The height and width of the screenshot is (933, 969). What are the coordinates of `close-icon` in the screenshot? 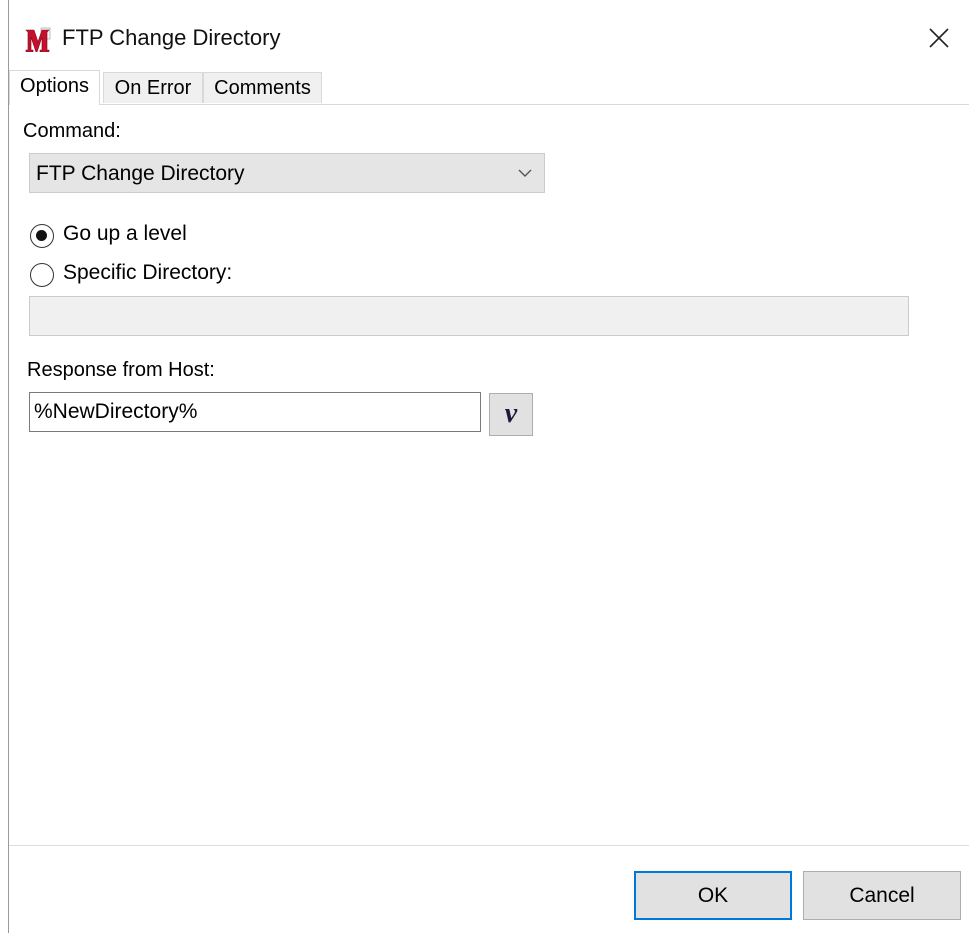 It's located at (939, 38).